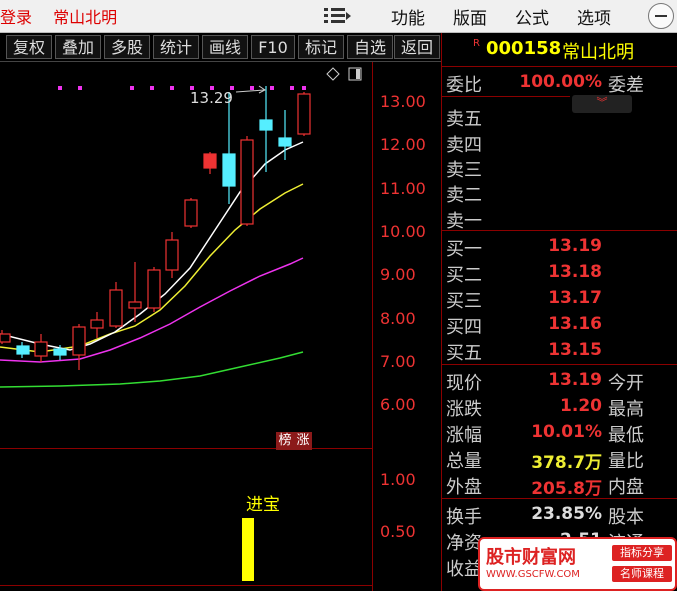 This screenshot has width=677, height=591. What do you see at coordinates (464, 85) in the screenshot?
I see `weibi-label: 委比` at bounding box center [464, 85].